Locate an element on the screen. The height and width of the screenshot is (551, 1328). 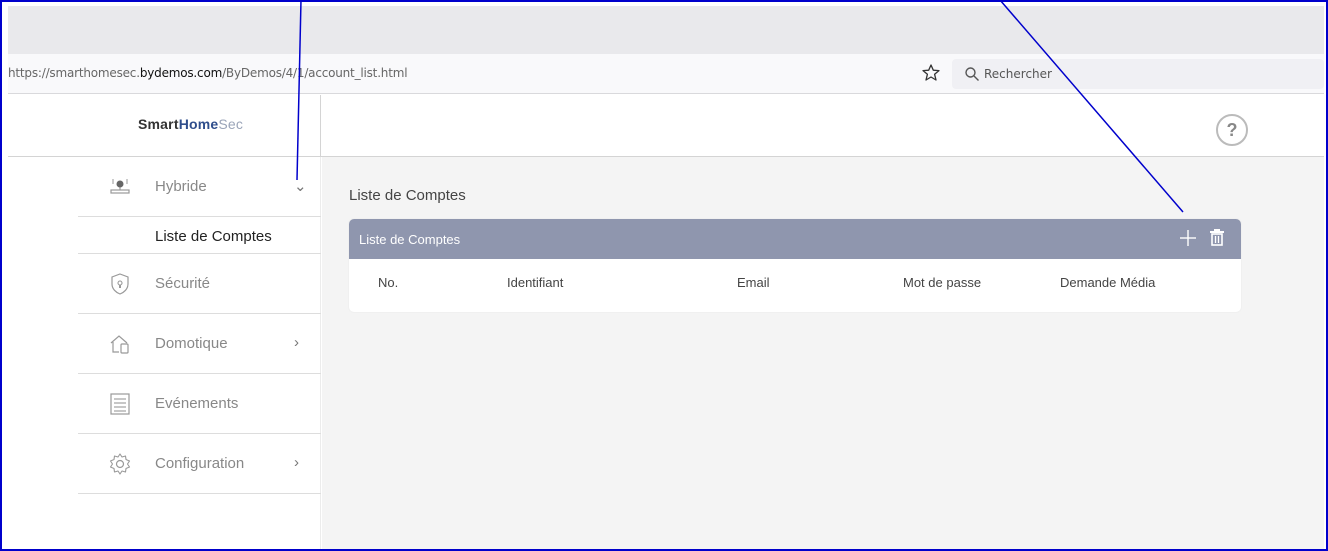
sidebar-item-label: Configuration is located at coordinates (200, 463).